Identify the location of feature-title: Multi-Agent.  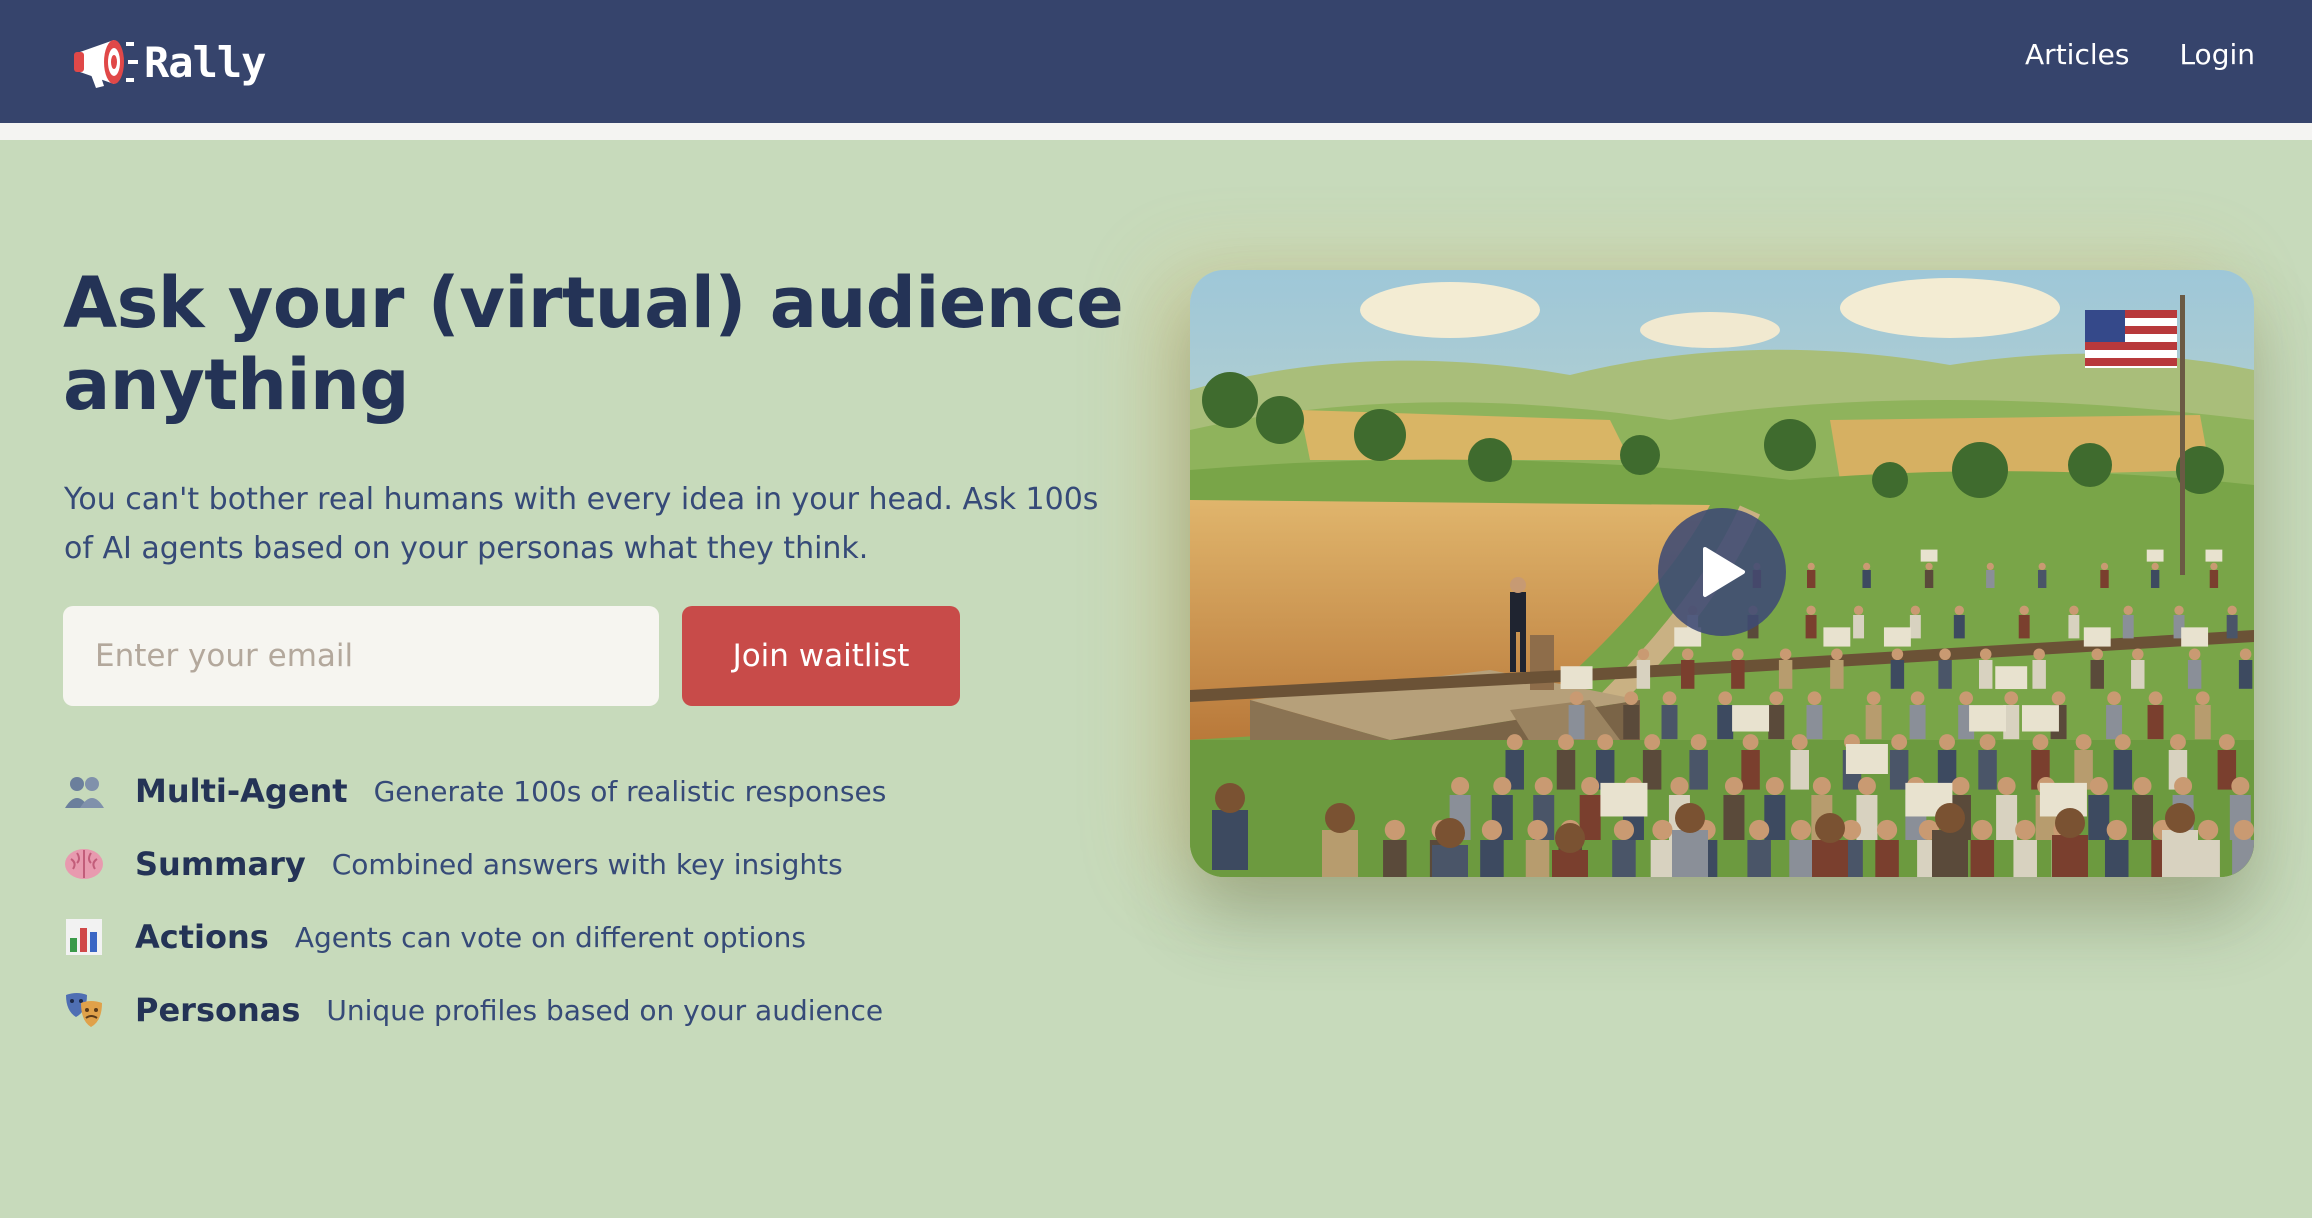
(241, 791).